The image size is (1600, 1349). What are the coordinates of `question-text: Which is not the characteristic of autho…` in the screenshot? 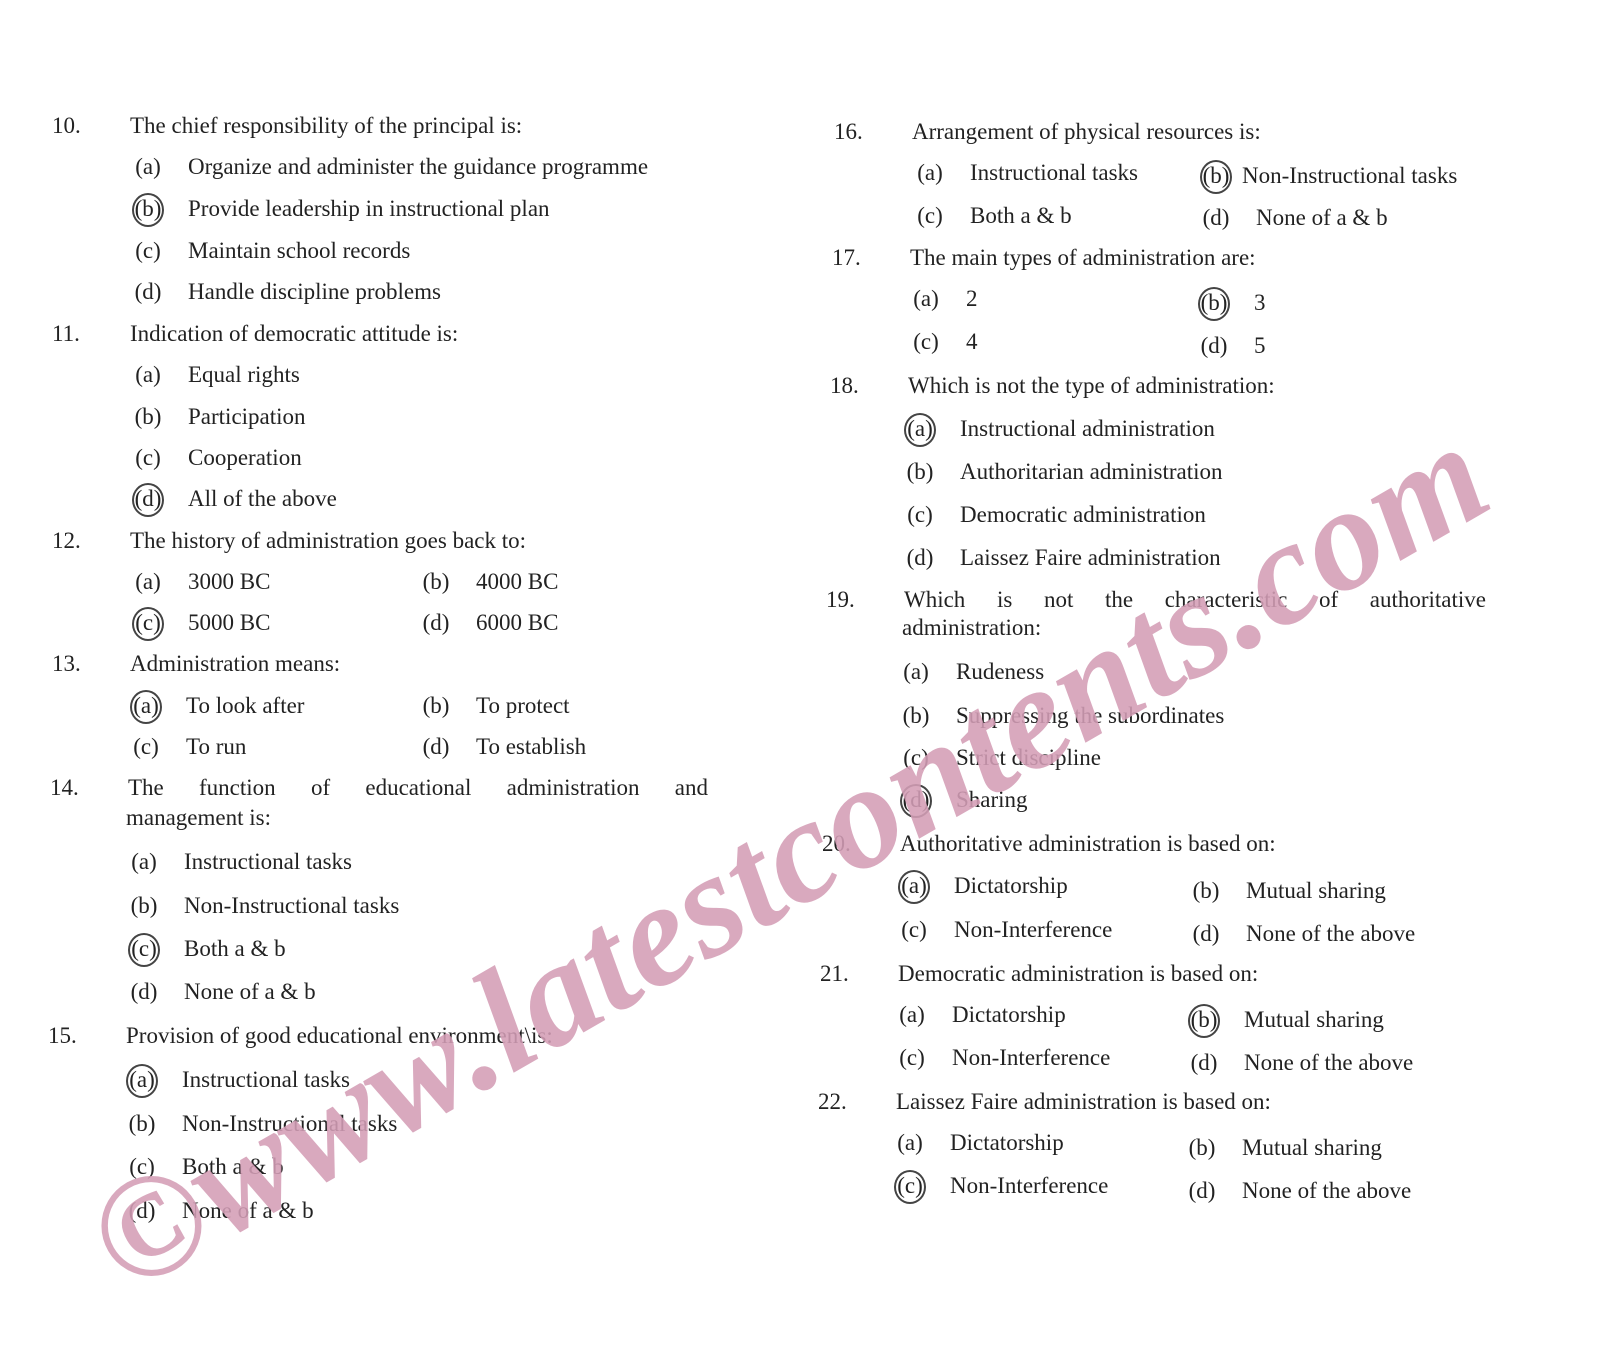 It's located at (1195, 599).